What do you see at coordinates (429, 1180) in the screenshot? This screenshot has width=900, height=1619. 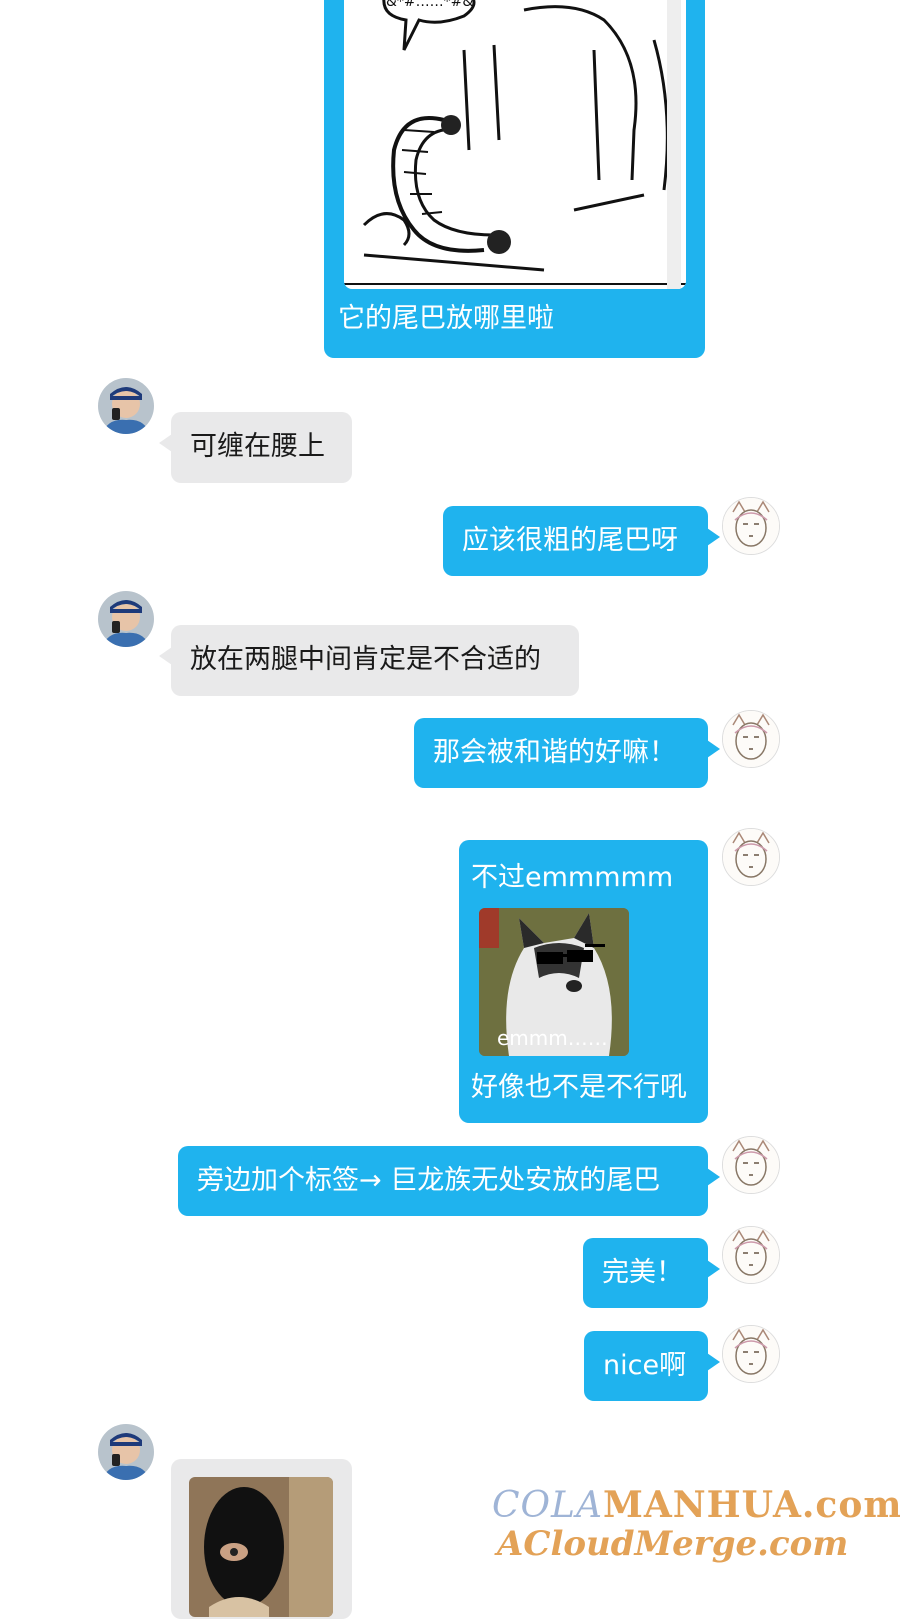 I see `message-text: 旁边加个标签→ 巨龙族无处安放的尾巴` at bounding box center [429, 1180].